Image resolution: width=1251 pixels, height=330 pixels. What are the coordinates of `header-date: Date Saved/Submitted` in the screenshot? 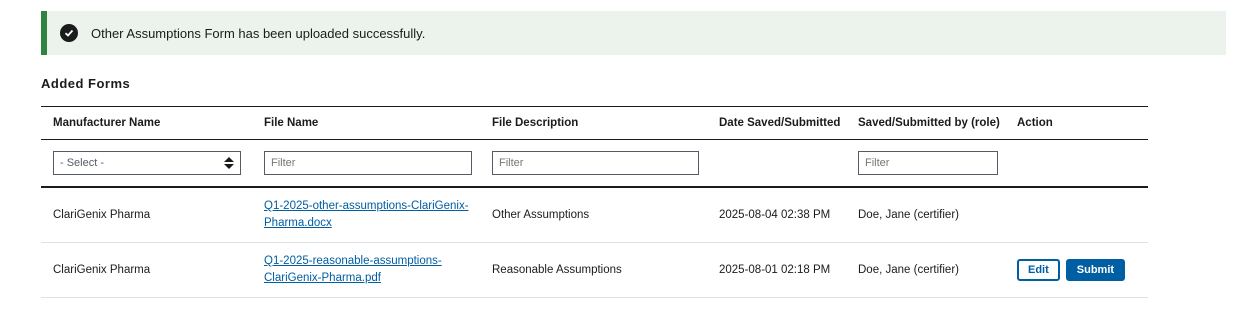 It's located at (776, 123).